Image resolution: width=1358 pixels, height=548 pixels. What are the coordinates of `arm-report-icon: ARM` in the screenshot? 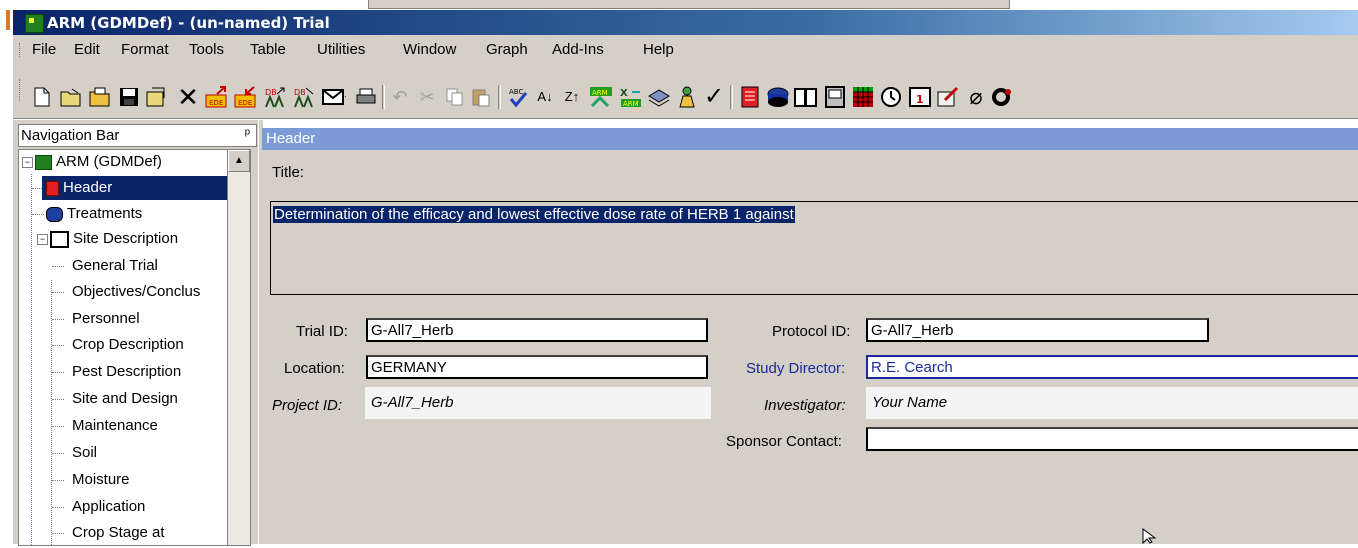 It's located at (601, 97).